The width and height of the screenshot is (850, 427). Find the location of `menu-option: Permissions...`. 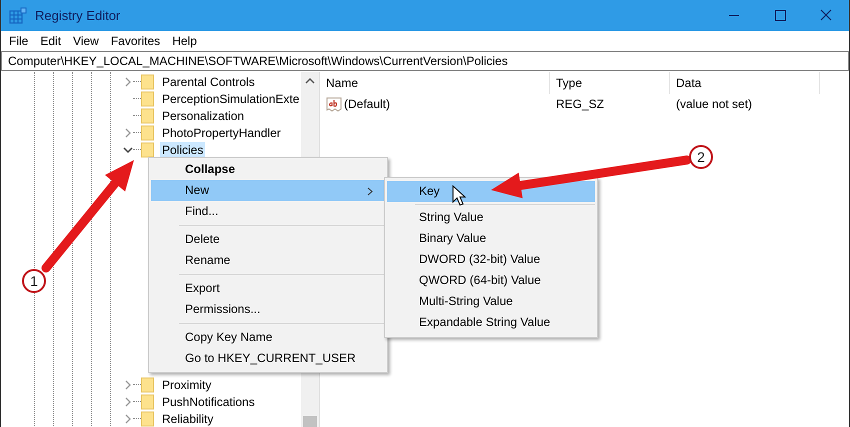

menu-option: Permissions... is located at coordinates (268, 309).